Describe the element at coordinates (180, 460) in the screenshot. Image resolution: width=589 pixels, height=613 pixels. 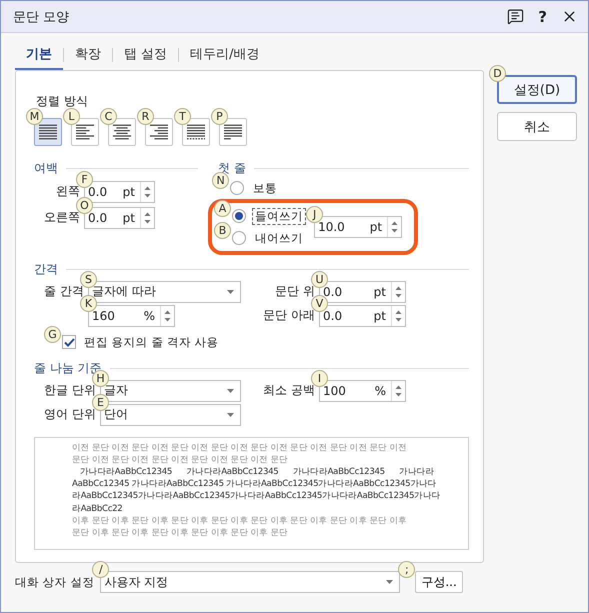
I see `preview-text: 문단 이전 문단 이전 문단 이전 문단 이전 문단 이전 문단` at that location.